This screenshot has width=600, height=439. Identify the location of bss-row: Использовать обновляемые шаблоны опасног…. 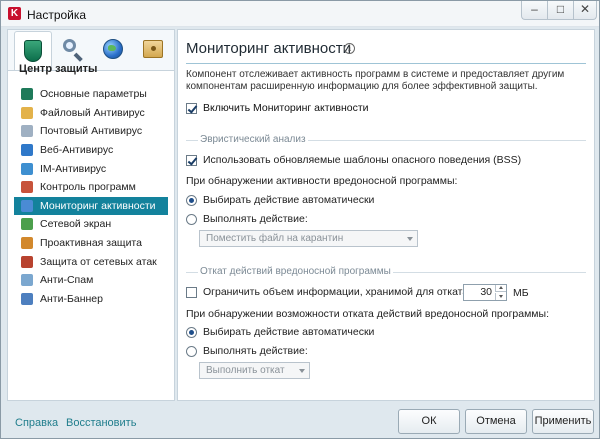
(353, 160).